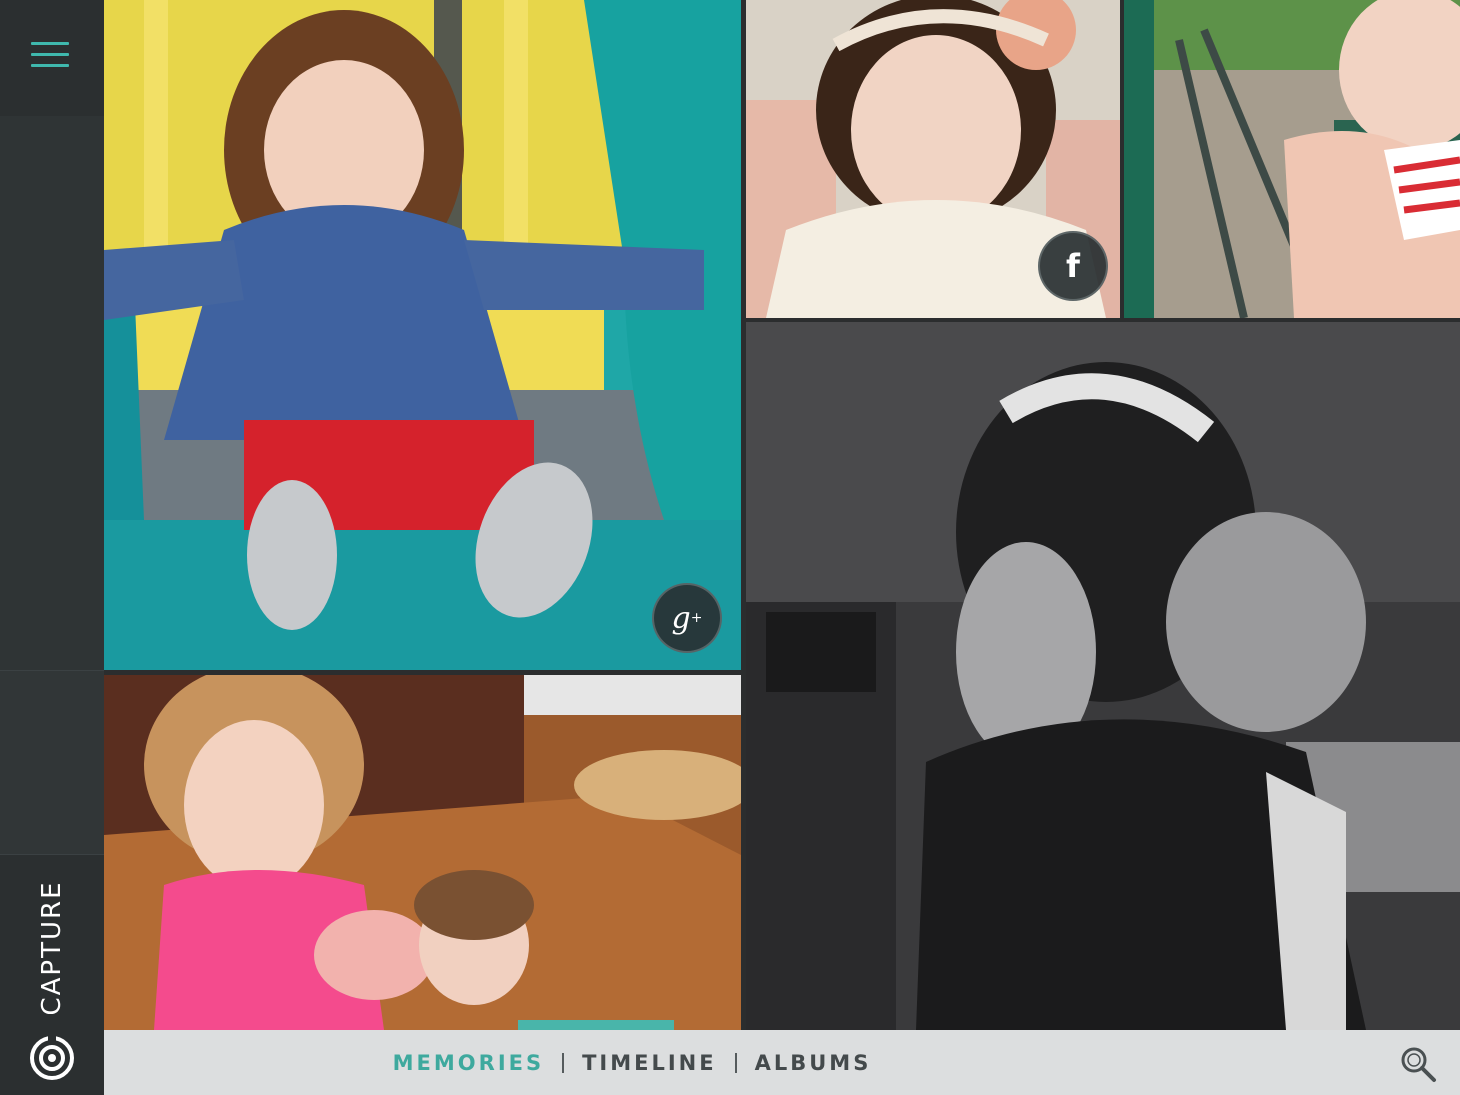 This screenshot has width=1460, height=1095. I want to click on tab-memories: MEMORIES, so click(468, 1063).